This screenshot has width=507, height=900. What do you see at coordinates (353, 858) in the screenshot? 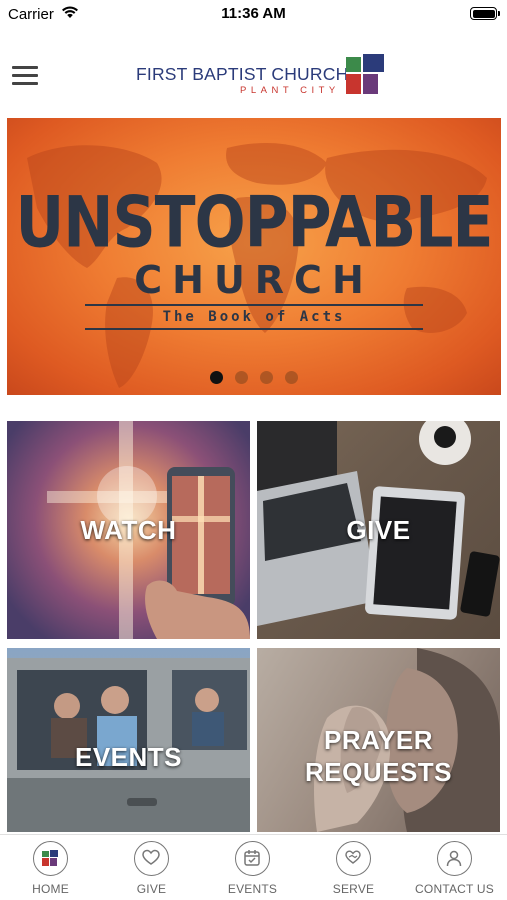
I see `handshake-heart-icon` at bounding box center [353, 858].